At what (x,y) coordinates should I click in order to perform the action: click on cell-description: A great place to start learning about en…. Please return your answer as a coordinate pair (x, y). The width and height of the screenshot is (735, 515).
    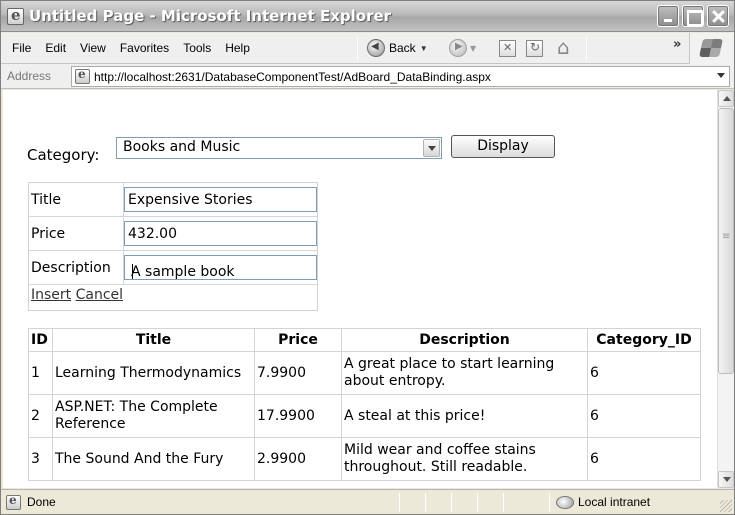
    Looking at the image, I should click on (464, 373).